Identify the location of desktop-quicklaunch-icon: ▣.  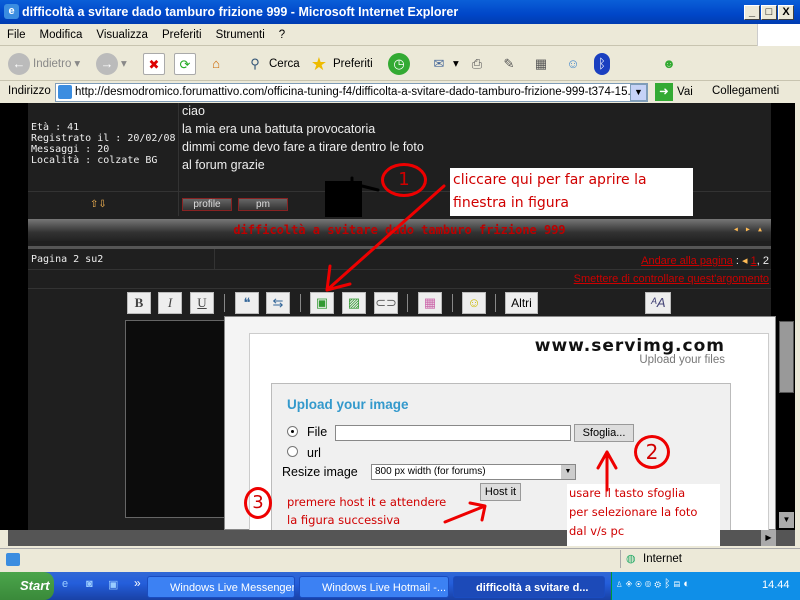
(113, 584).